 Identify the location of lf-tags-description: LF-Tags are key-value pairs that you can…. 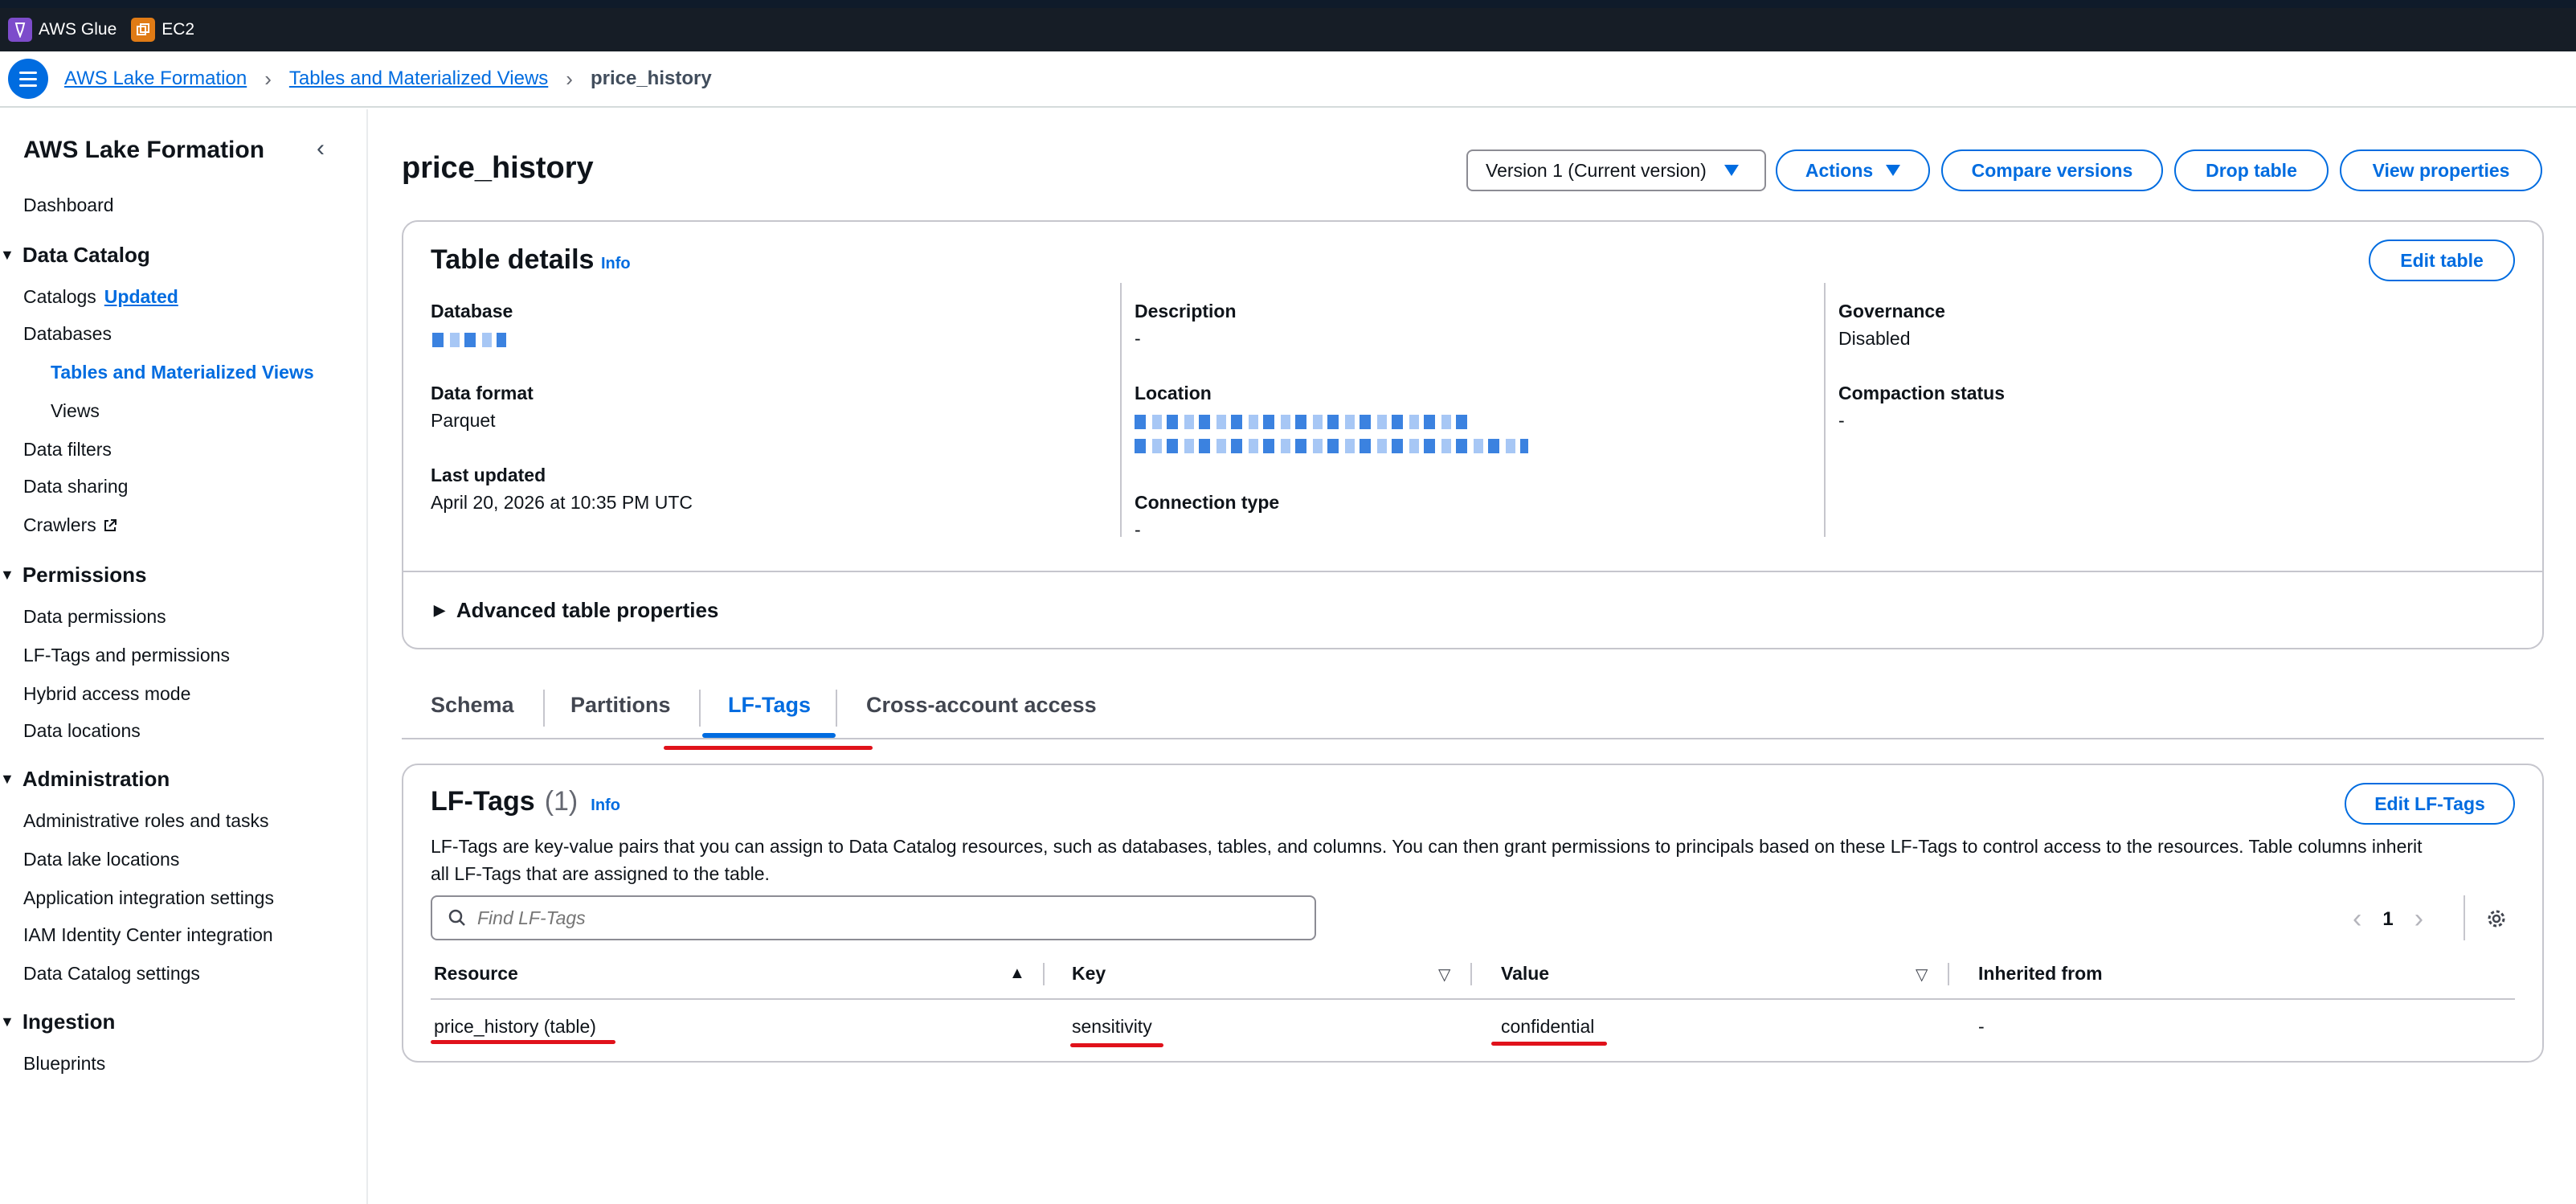
(1475, 860).